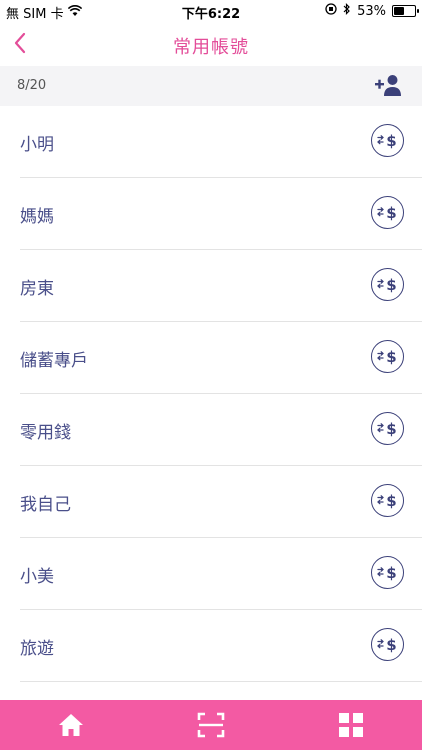 The height and width of the screenshot is (750, 422). What do you see at coordinates (221, 646) in the screenshot?
I see `account-row: 旅遊 $` at bounding box center [221, 646].